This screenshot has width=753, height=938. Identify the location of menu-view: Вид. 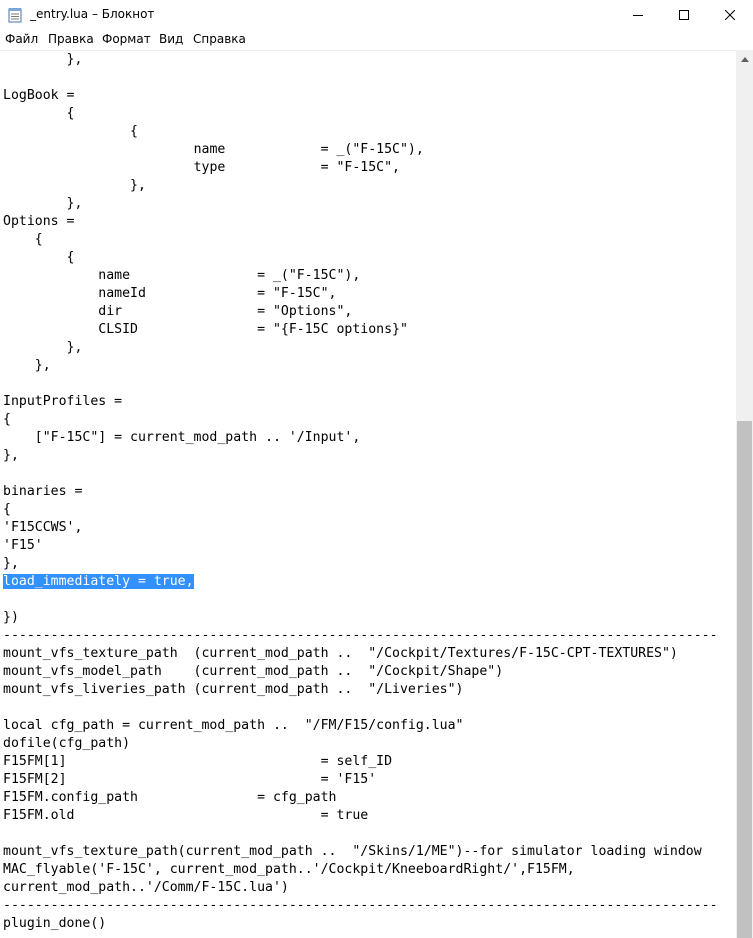
(171, 39).